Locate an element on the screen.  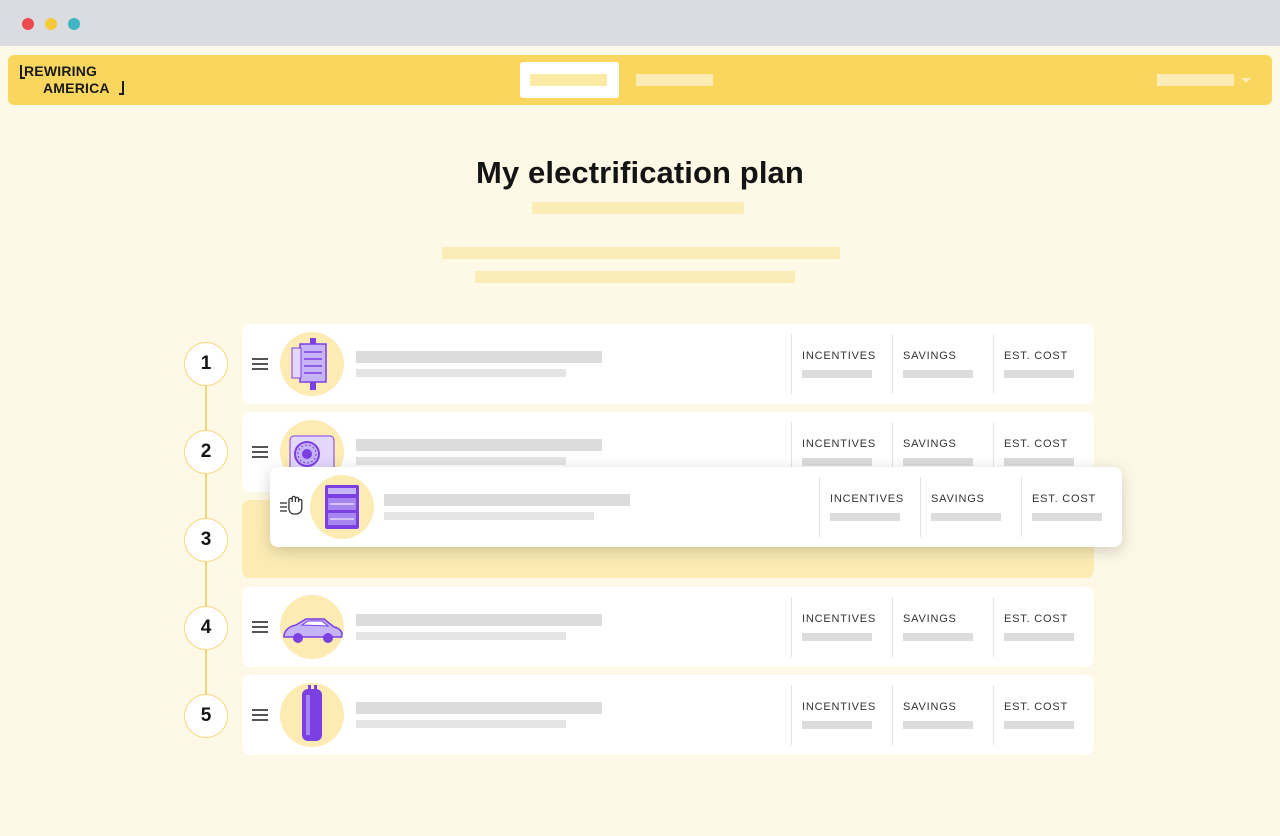
logo-line2: AMERICA is located at coordinates (76, 88).